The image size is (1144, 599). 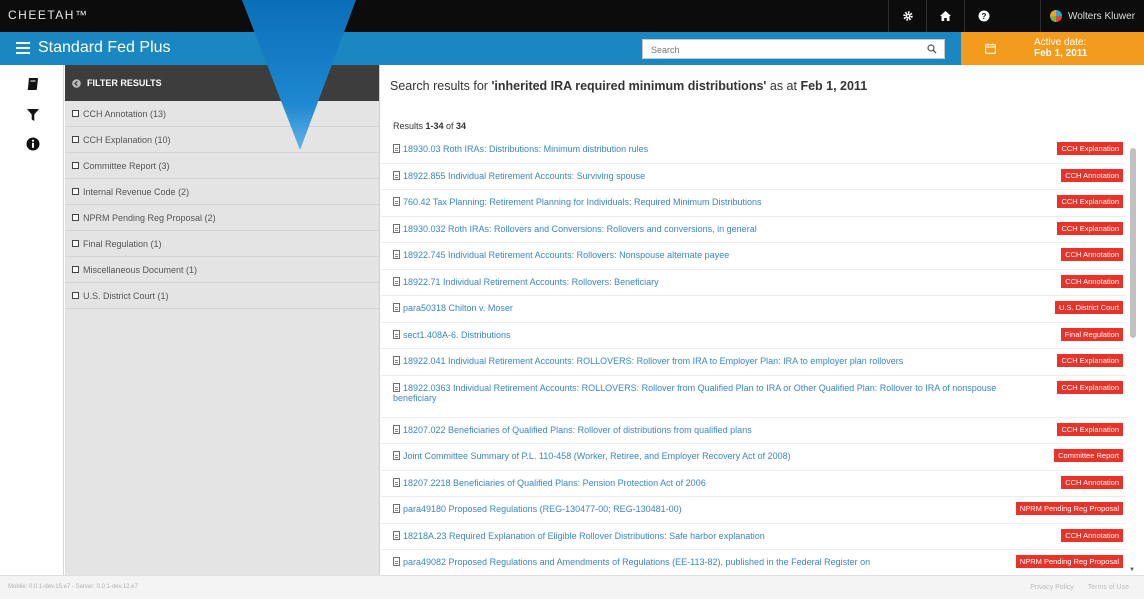 I want to click on help-icon: ?, so click(x=983, y=16).